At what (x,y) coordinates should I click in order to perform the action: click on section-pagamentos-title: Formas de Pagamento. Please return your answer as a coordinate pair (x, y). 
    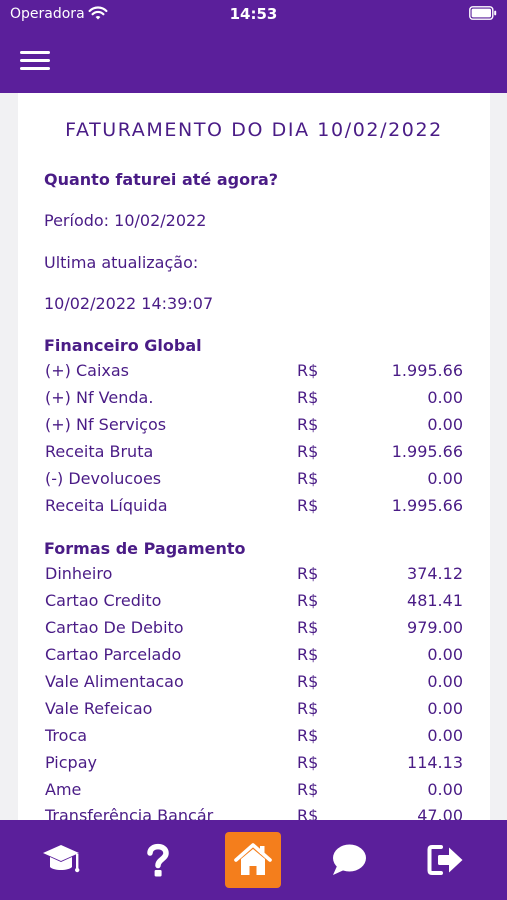
    Looking at the image, I should click on (145, 548).